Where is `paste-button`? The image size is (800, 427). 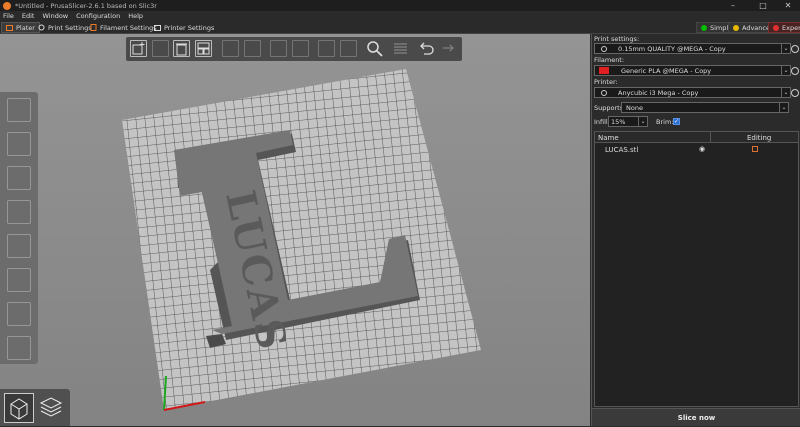
paste-button is located at coordinates (252, 48).